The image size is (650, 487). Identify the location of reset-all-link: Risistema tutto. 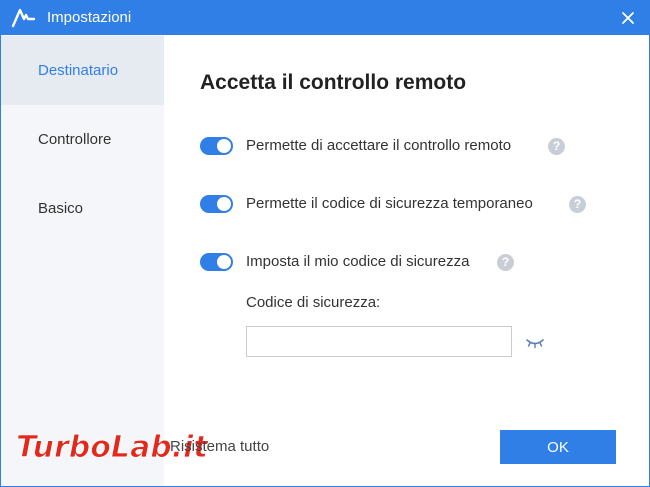
(219, 446).